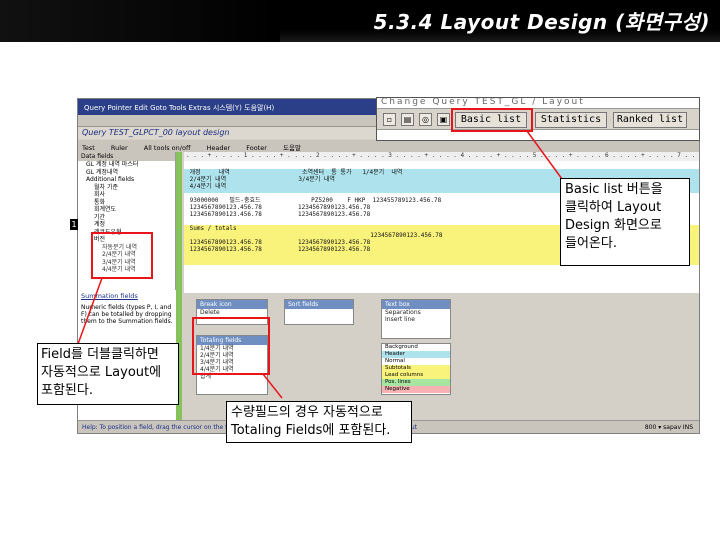  What do you see at coordinates (416, 304) in the screenshot?
I see `text-box-header: Text box` at bounding box center [416, 304].